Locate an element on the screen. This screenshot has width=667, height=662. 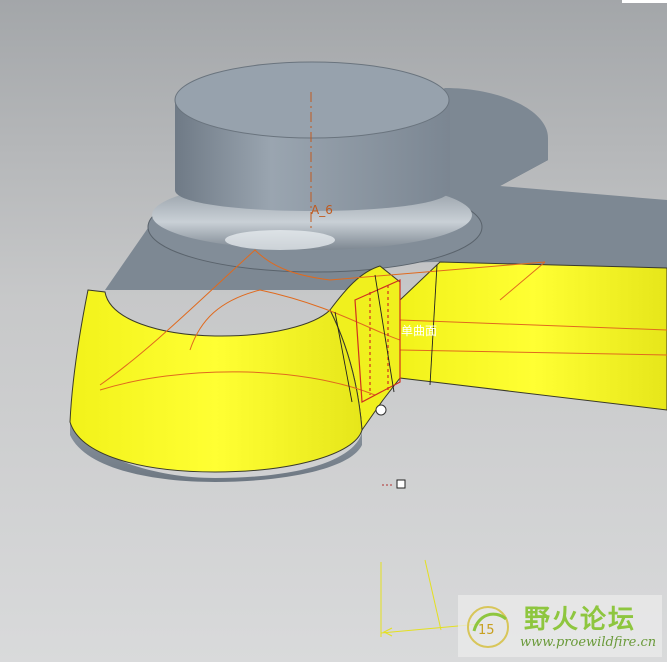
forum-title: 野火论坛 is located at coordinates (580, 620).